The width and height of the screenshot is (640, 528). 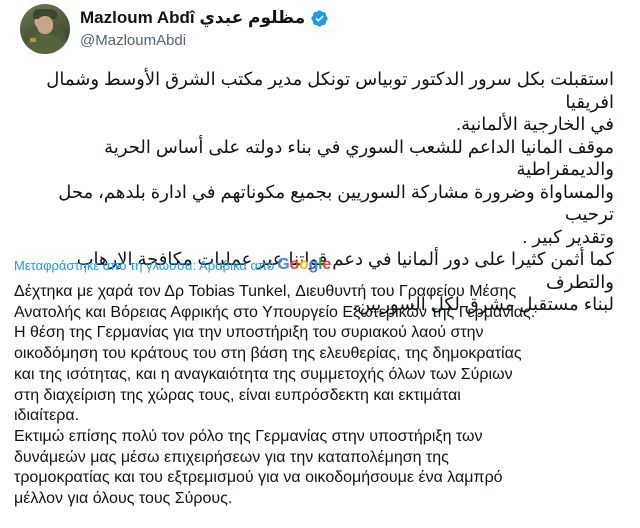 I want to click on translated-line: ιδιαίτερα., so click(x=47, y=416).